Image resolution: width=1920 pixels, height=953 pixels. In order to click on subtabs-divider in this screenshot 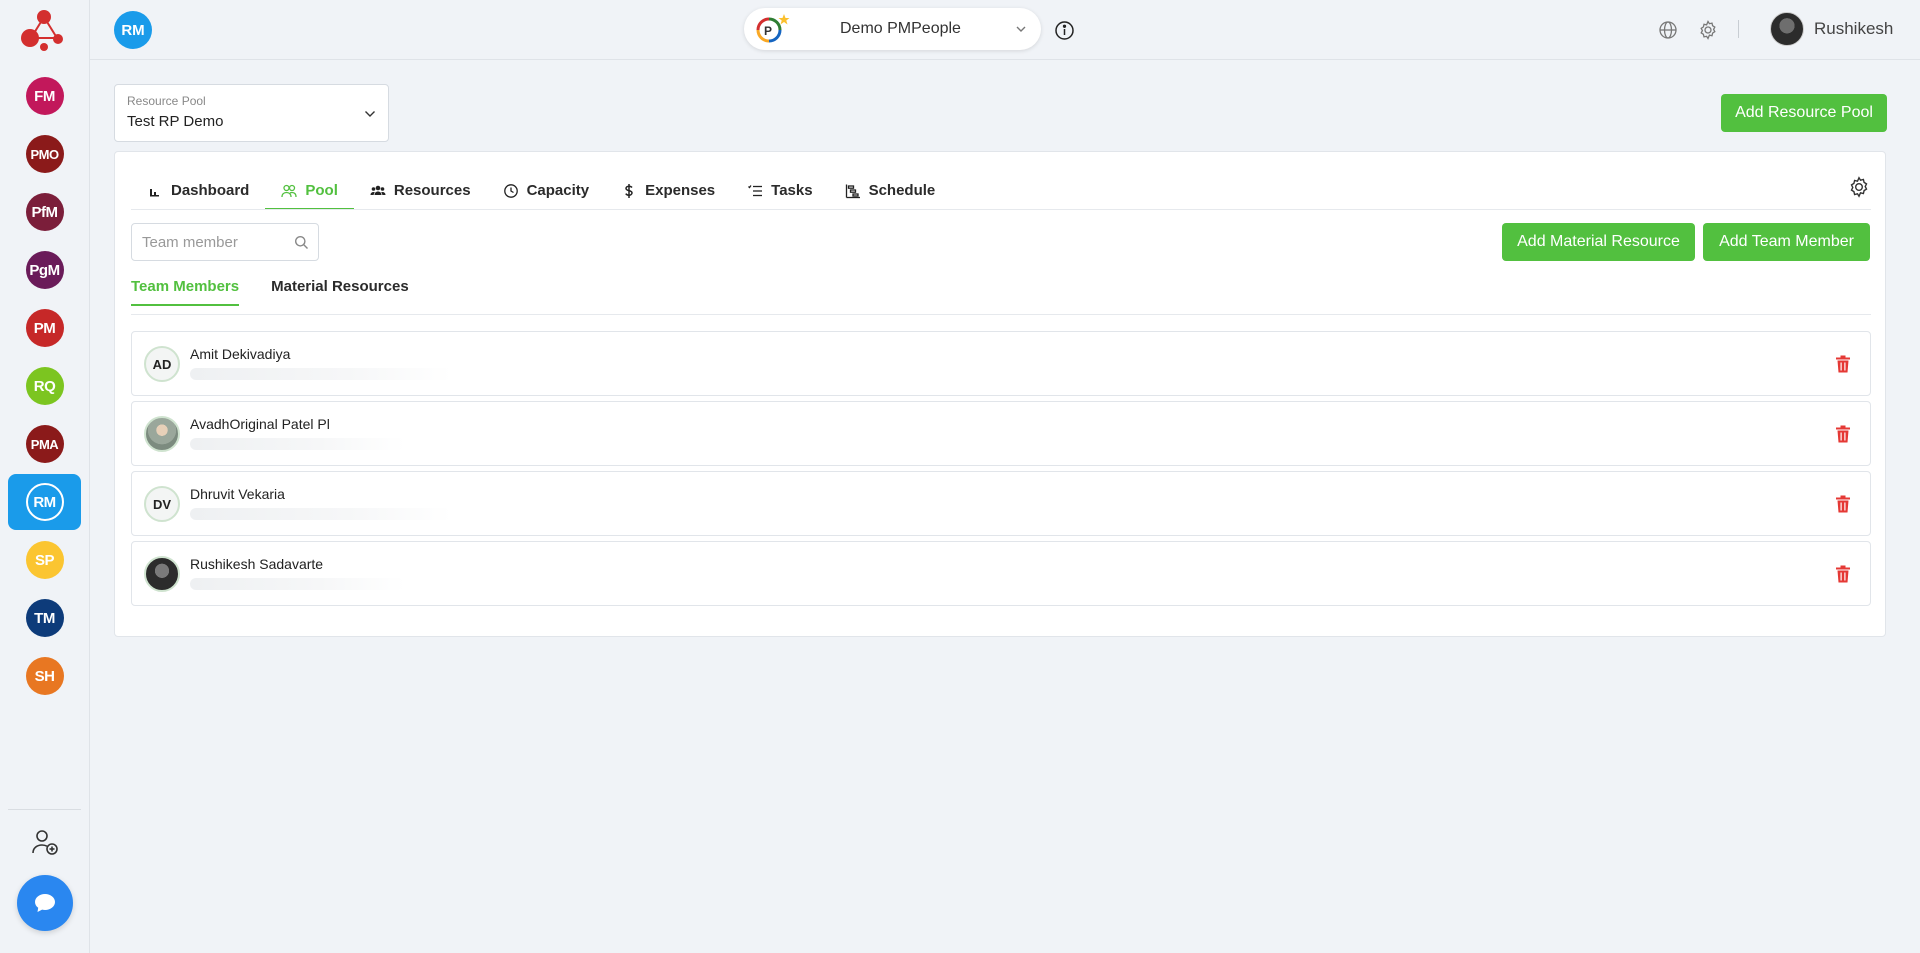, I will do `click(1001, 314)`.